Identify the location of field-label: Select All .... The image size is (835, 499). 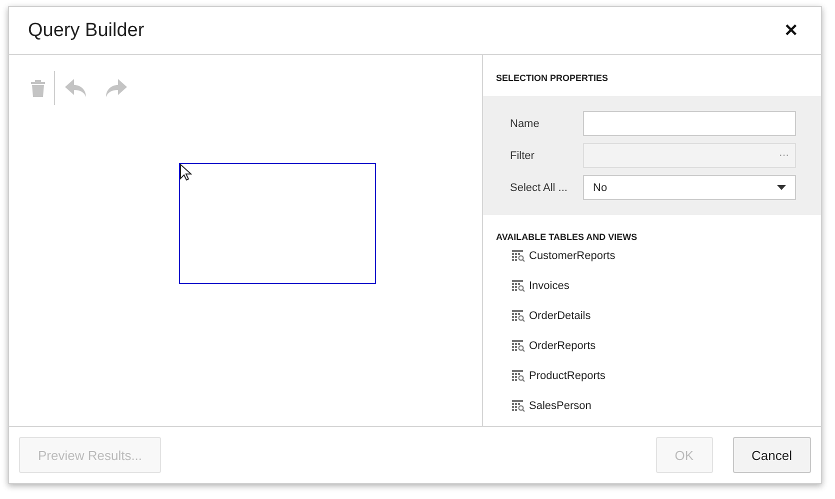
(539, 188).